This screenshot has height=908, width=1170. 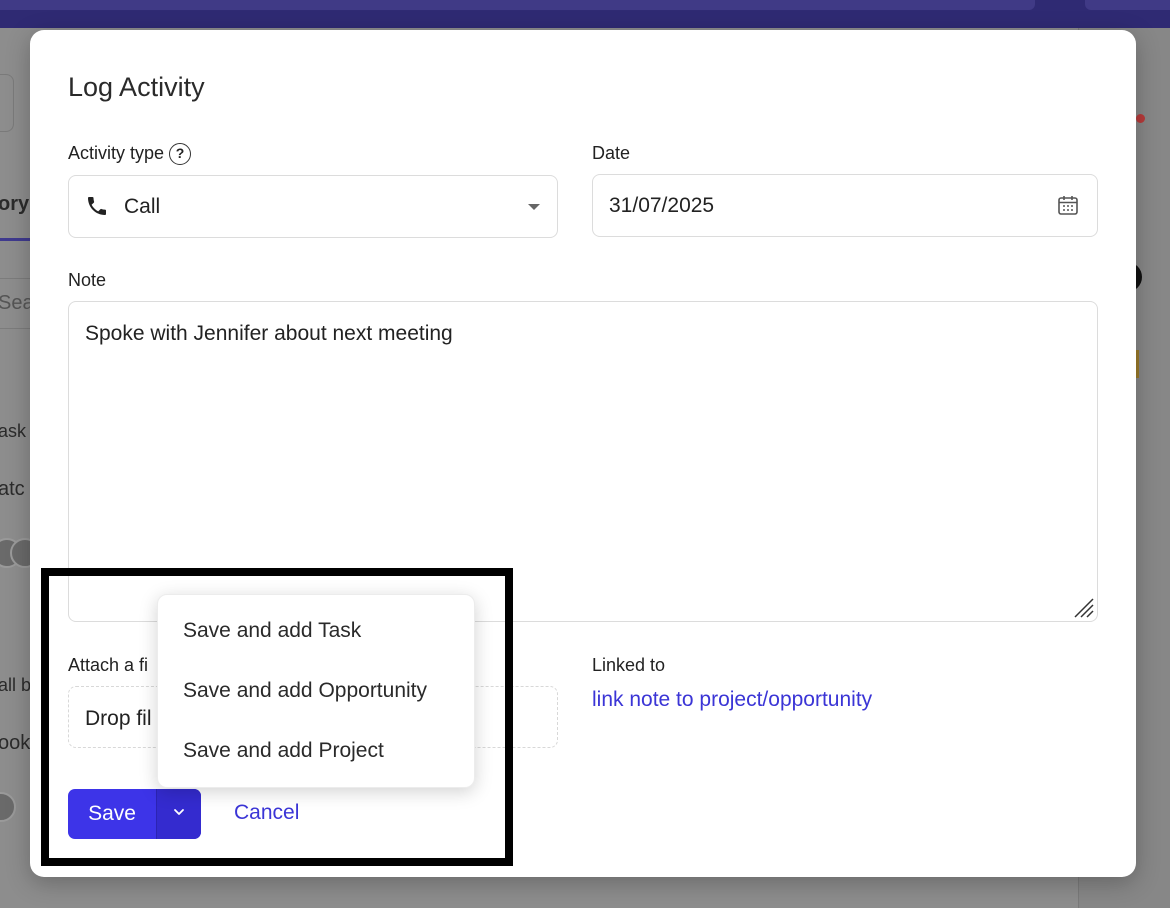 I want to click on save-split-button: Save, so click(x=134, y=814).